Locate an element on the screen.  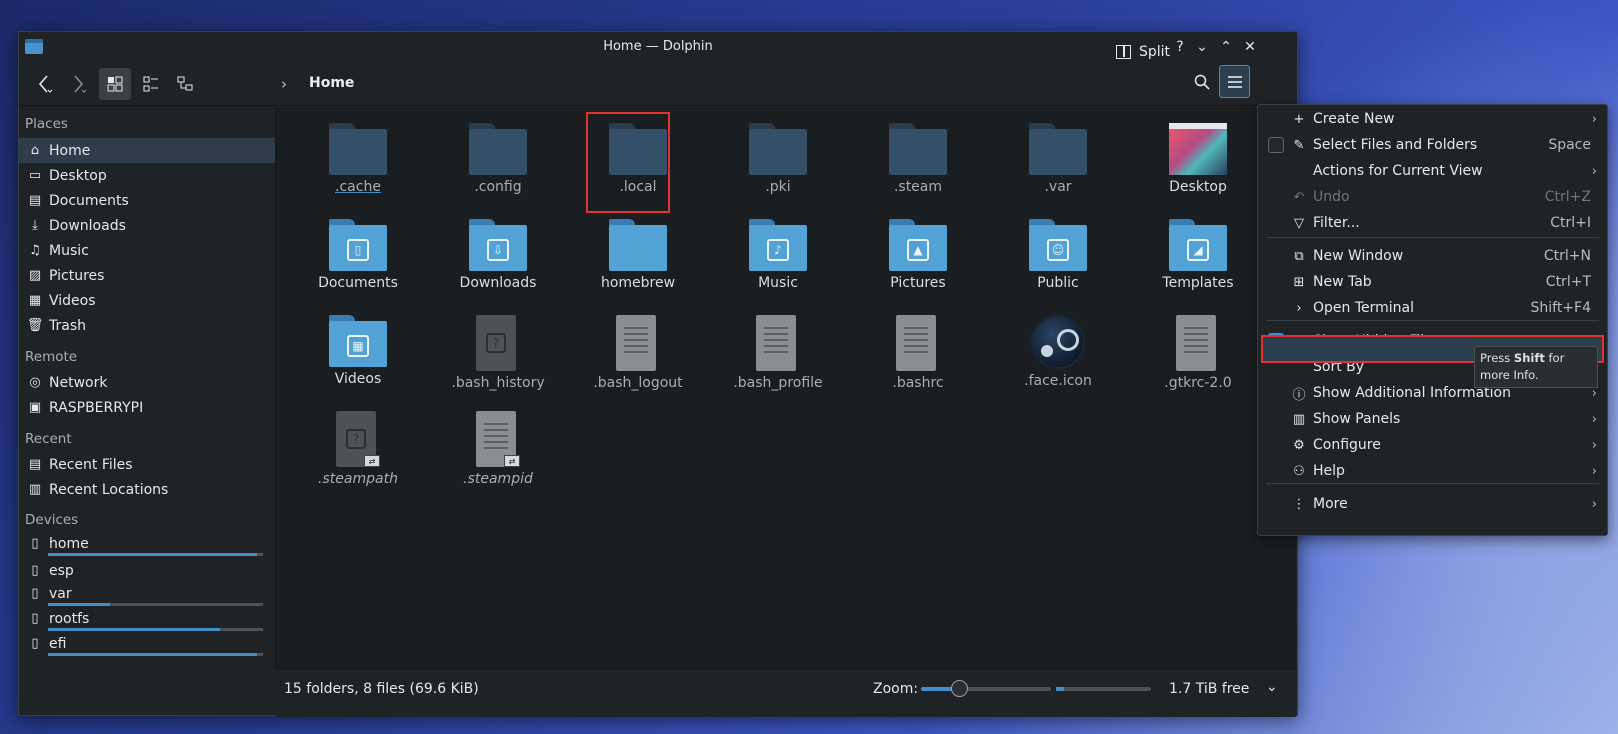
videos-icon: ▦ is located at coordinates (35, 300).